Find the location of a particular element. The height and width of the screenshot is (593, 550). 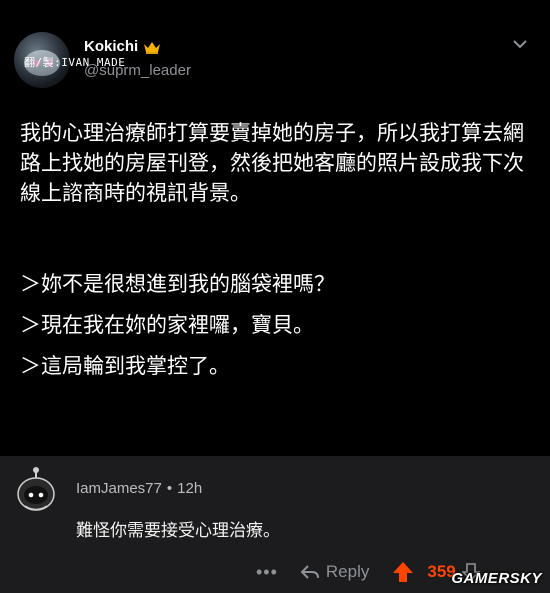

reply-button: Reply is located at coordinates (334, 572).